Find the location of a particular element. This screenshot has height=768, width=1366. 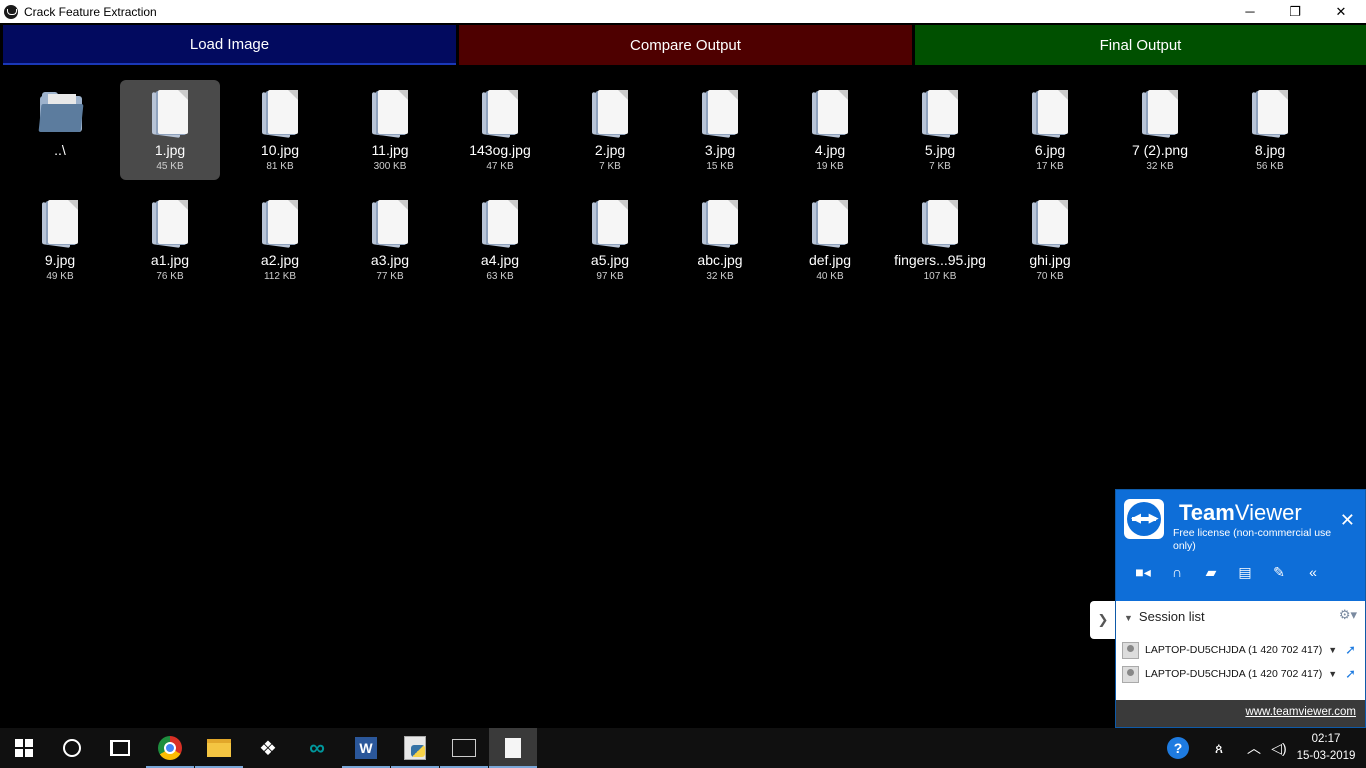

maximize-button: ❐ is located at coordinates (1295, 11).